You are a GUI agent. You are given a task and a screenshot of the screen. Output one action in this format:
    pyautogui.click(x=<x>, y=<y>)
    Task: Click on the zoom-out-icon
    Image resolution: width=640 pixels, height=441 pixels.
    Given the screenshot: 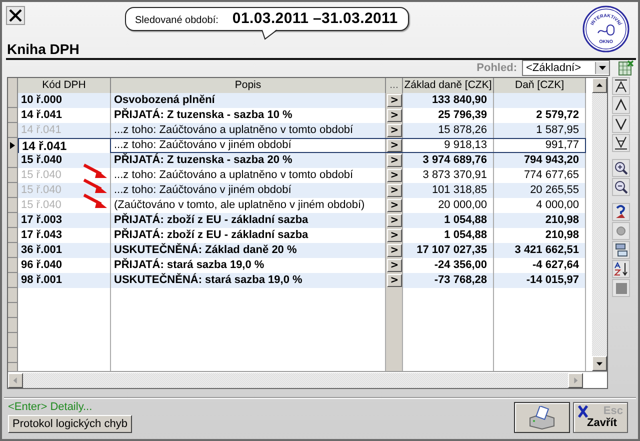 What is the action you would take?
    pyautogui.click(x=621, y=187)
    